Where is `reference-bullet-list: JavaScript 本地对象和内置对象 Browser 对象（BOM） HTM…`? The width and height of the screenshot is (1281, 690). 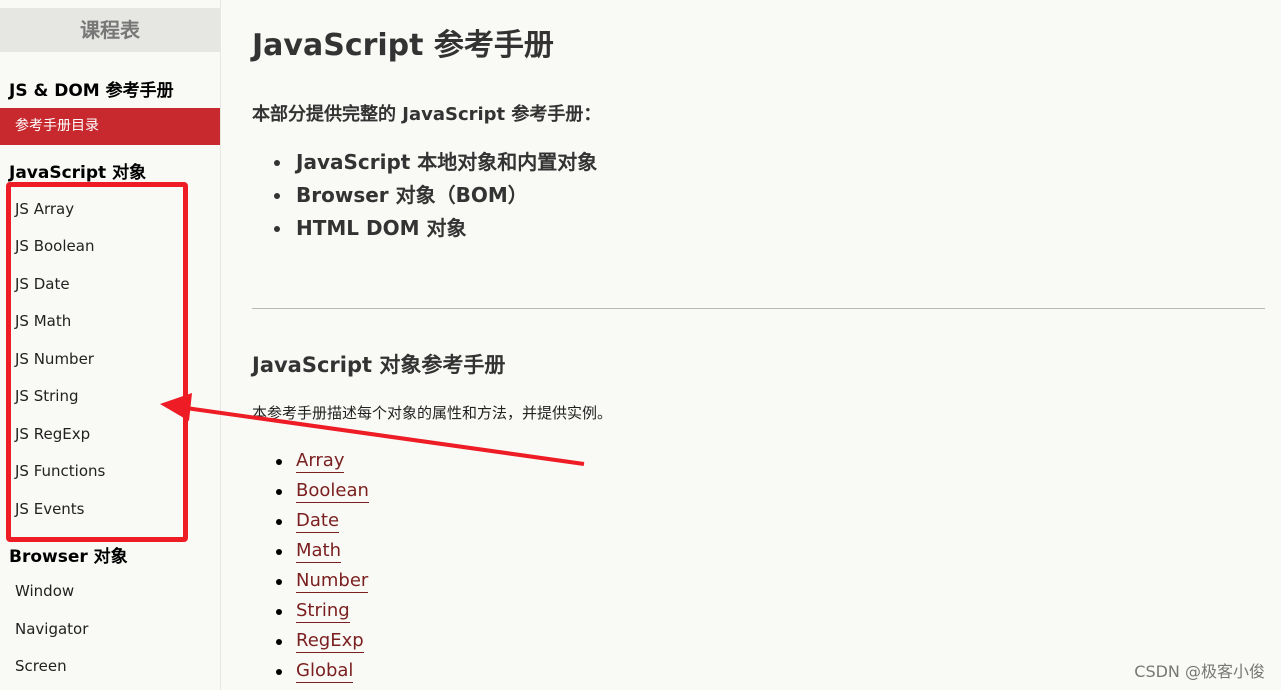
reference-bullet-list: JavaScript 本地对象和内置对象 Browser 对象（BOM） HTM… is located at coordinates (435, 196).